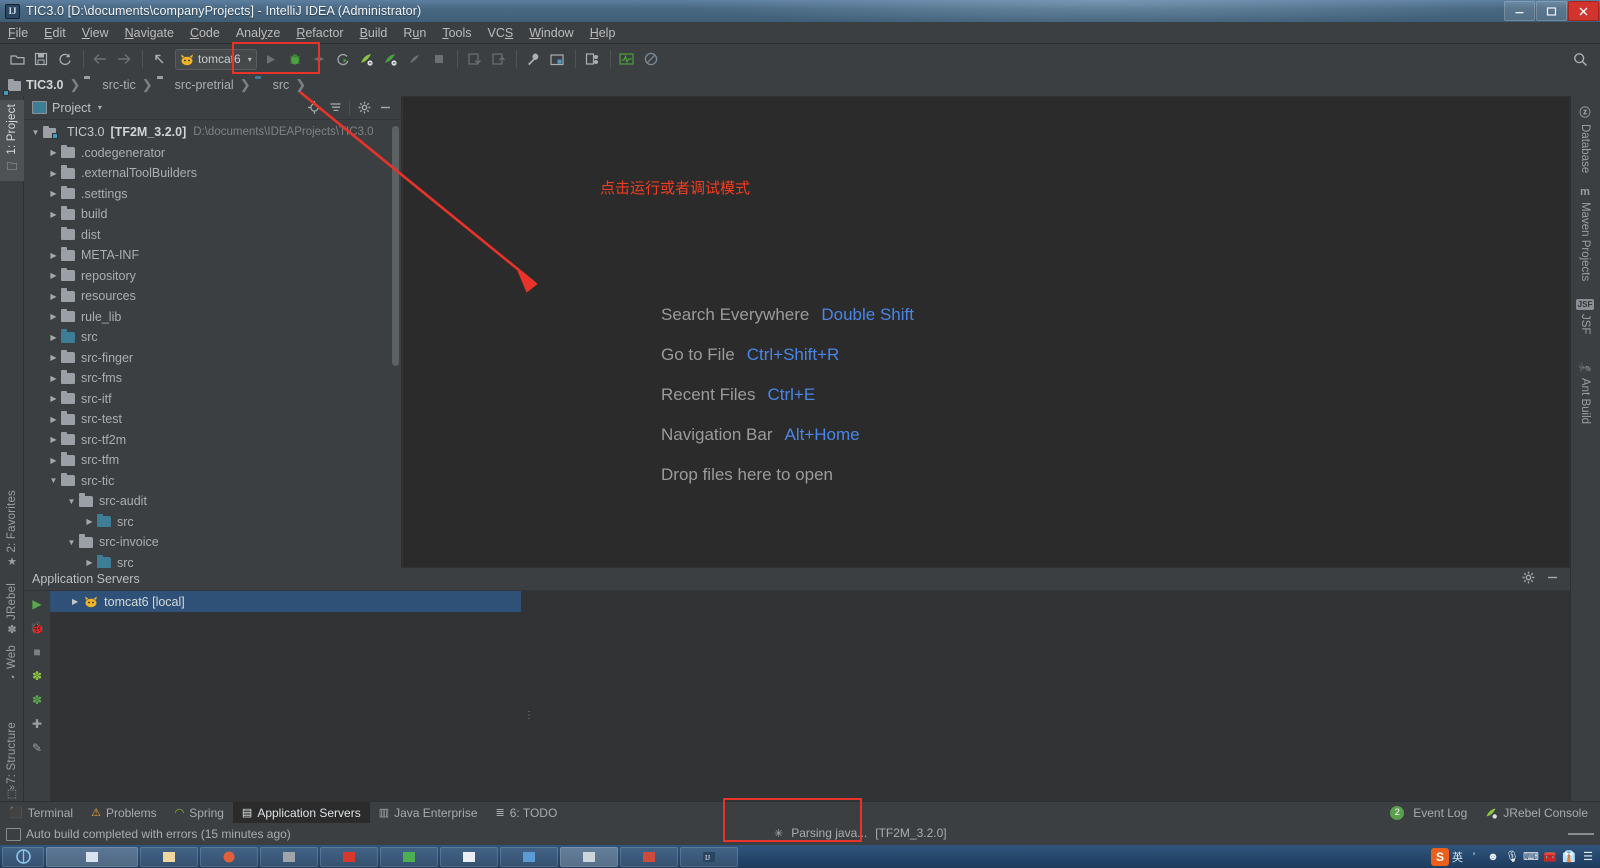 This screenshot has width=1600, height=868. I want to click on menu-refactor: Refactor, so click(319, 33).